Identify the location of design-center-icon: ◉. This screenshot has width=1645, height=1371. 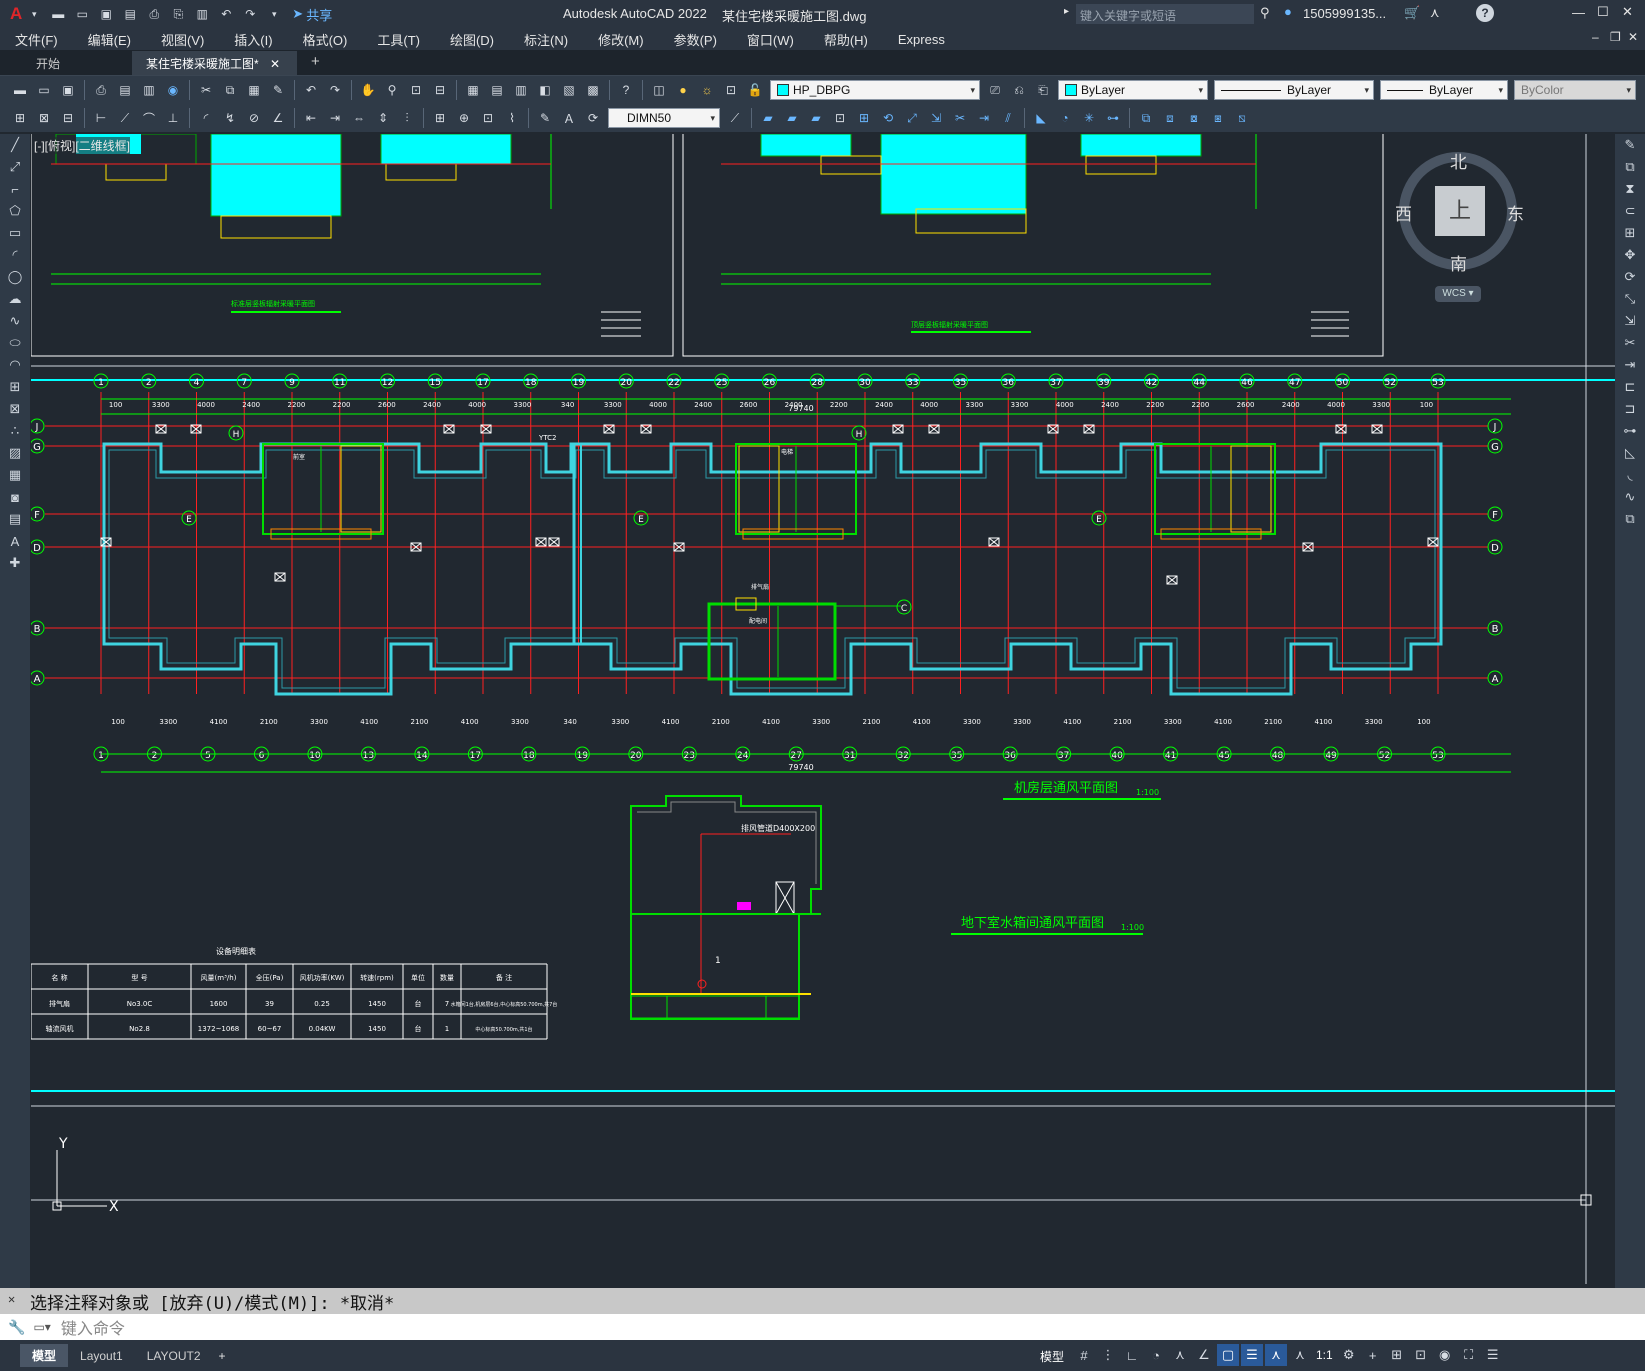
(173, 90).